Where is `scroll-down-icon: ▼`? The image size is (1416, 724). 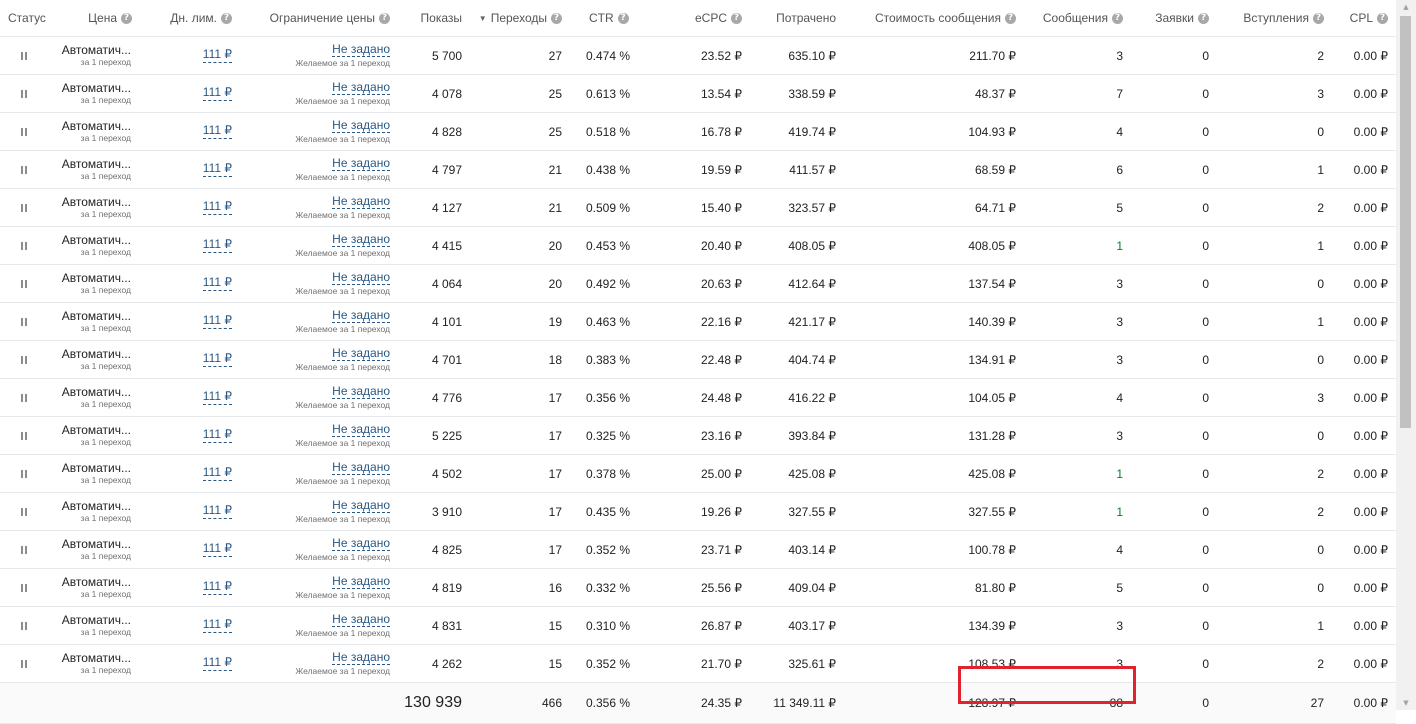
scroll-down-icon: ▼ is located at coordinates (1406, 703).